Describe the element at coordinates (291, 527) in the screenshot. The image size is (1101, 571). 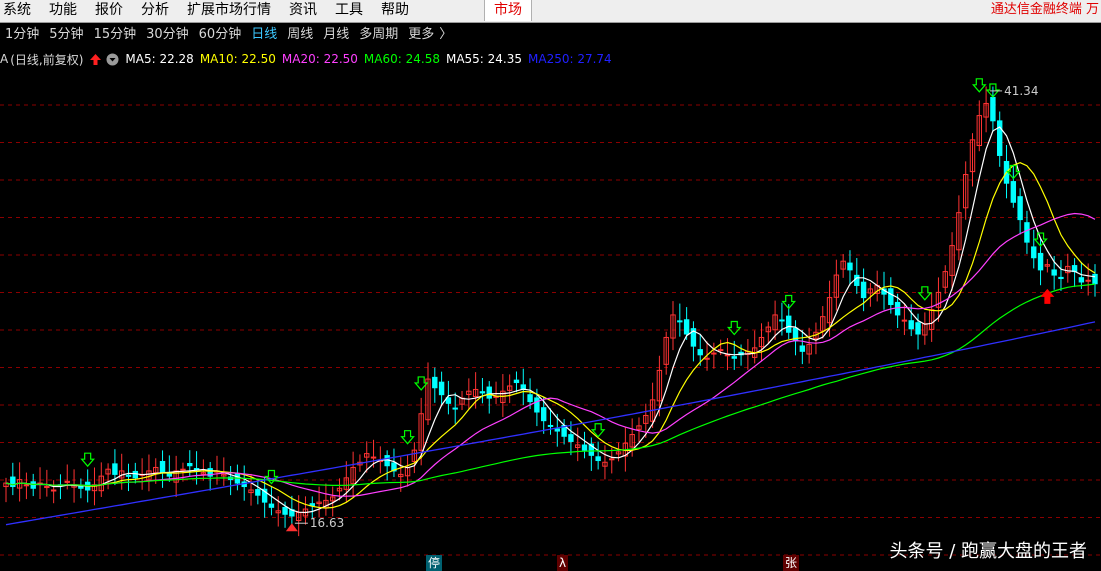
I see `low-marker-icon` at that location.